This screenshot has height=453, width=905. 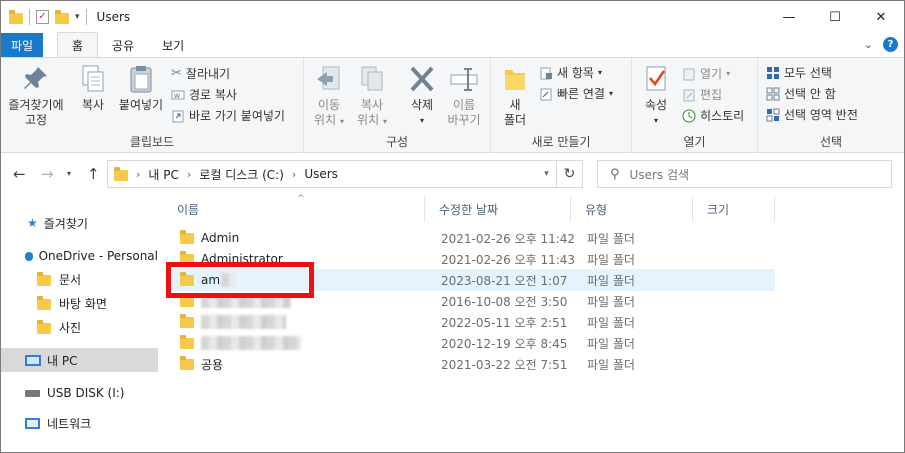 I want to click on table-row: 2016-10-08 오전 3:50 파일 폴더, so click(x=471, y=301).